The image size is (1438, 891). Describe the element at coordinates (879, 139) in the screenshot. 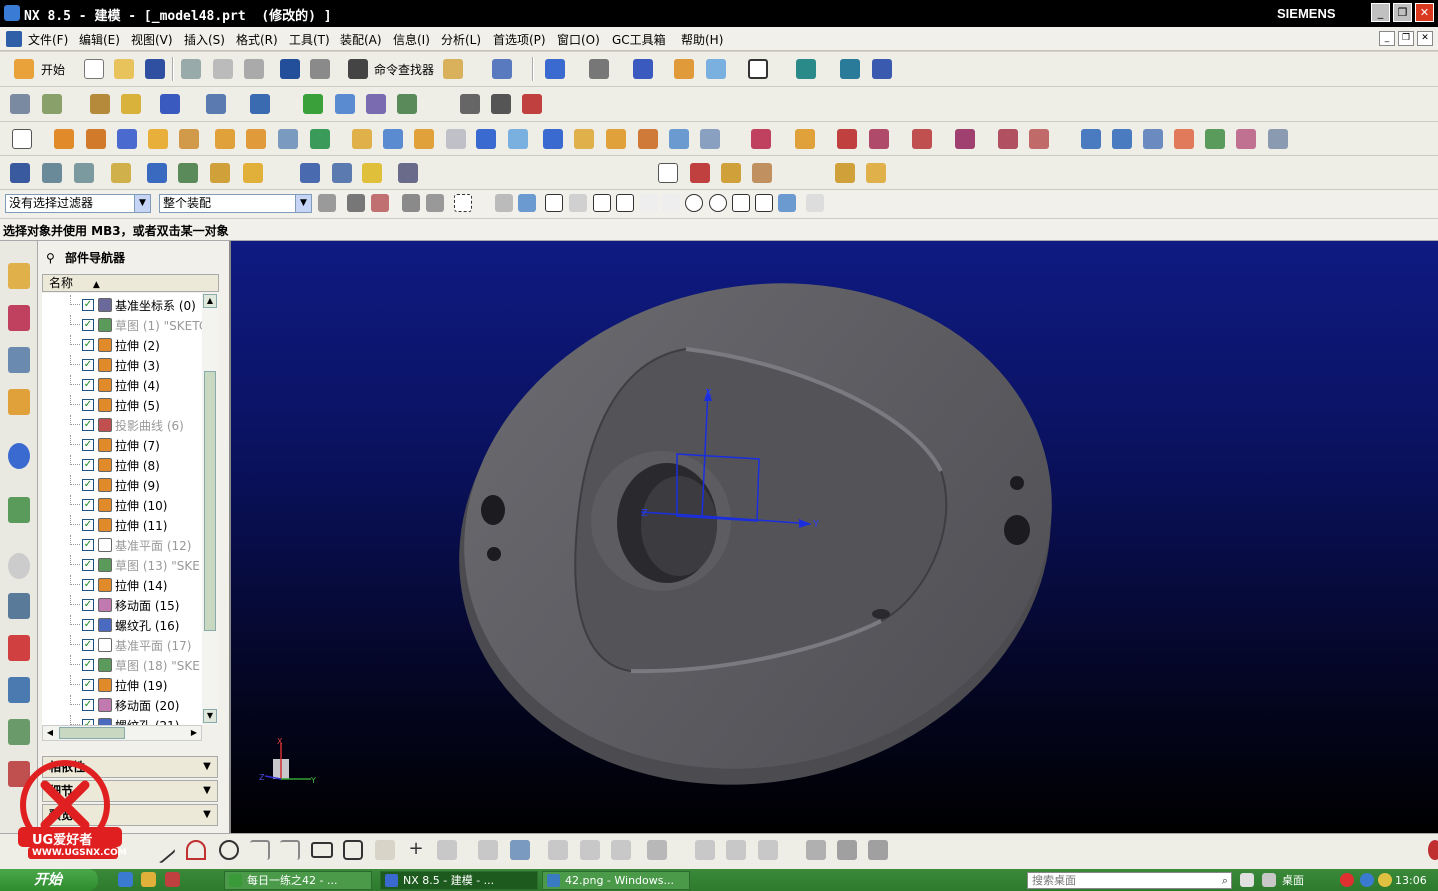

I see `replace-face-icon` at that location.